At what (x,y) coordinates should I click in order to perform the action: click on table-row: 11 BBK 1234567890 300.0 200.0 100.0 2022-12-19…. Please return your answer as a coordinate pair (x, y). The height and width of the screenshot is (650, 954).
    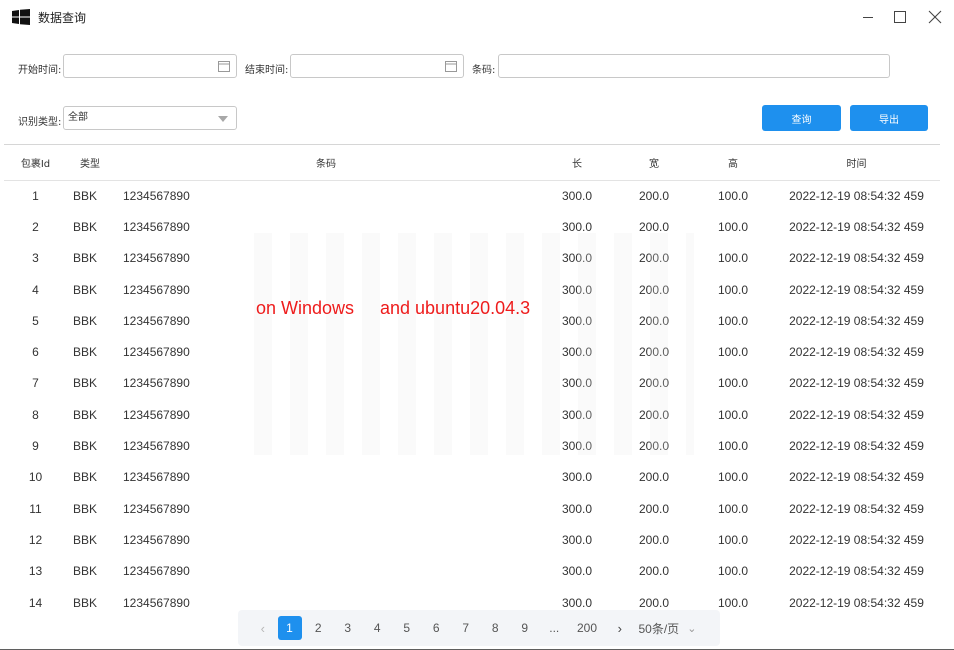
    Looking at the image, I should click on (472, 508).